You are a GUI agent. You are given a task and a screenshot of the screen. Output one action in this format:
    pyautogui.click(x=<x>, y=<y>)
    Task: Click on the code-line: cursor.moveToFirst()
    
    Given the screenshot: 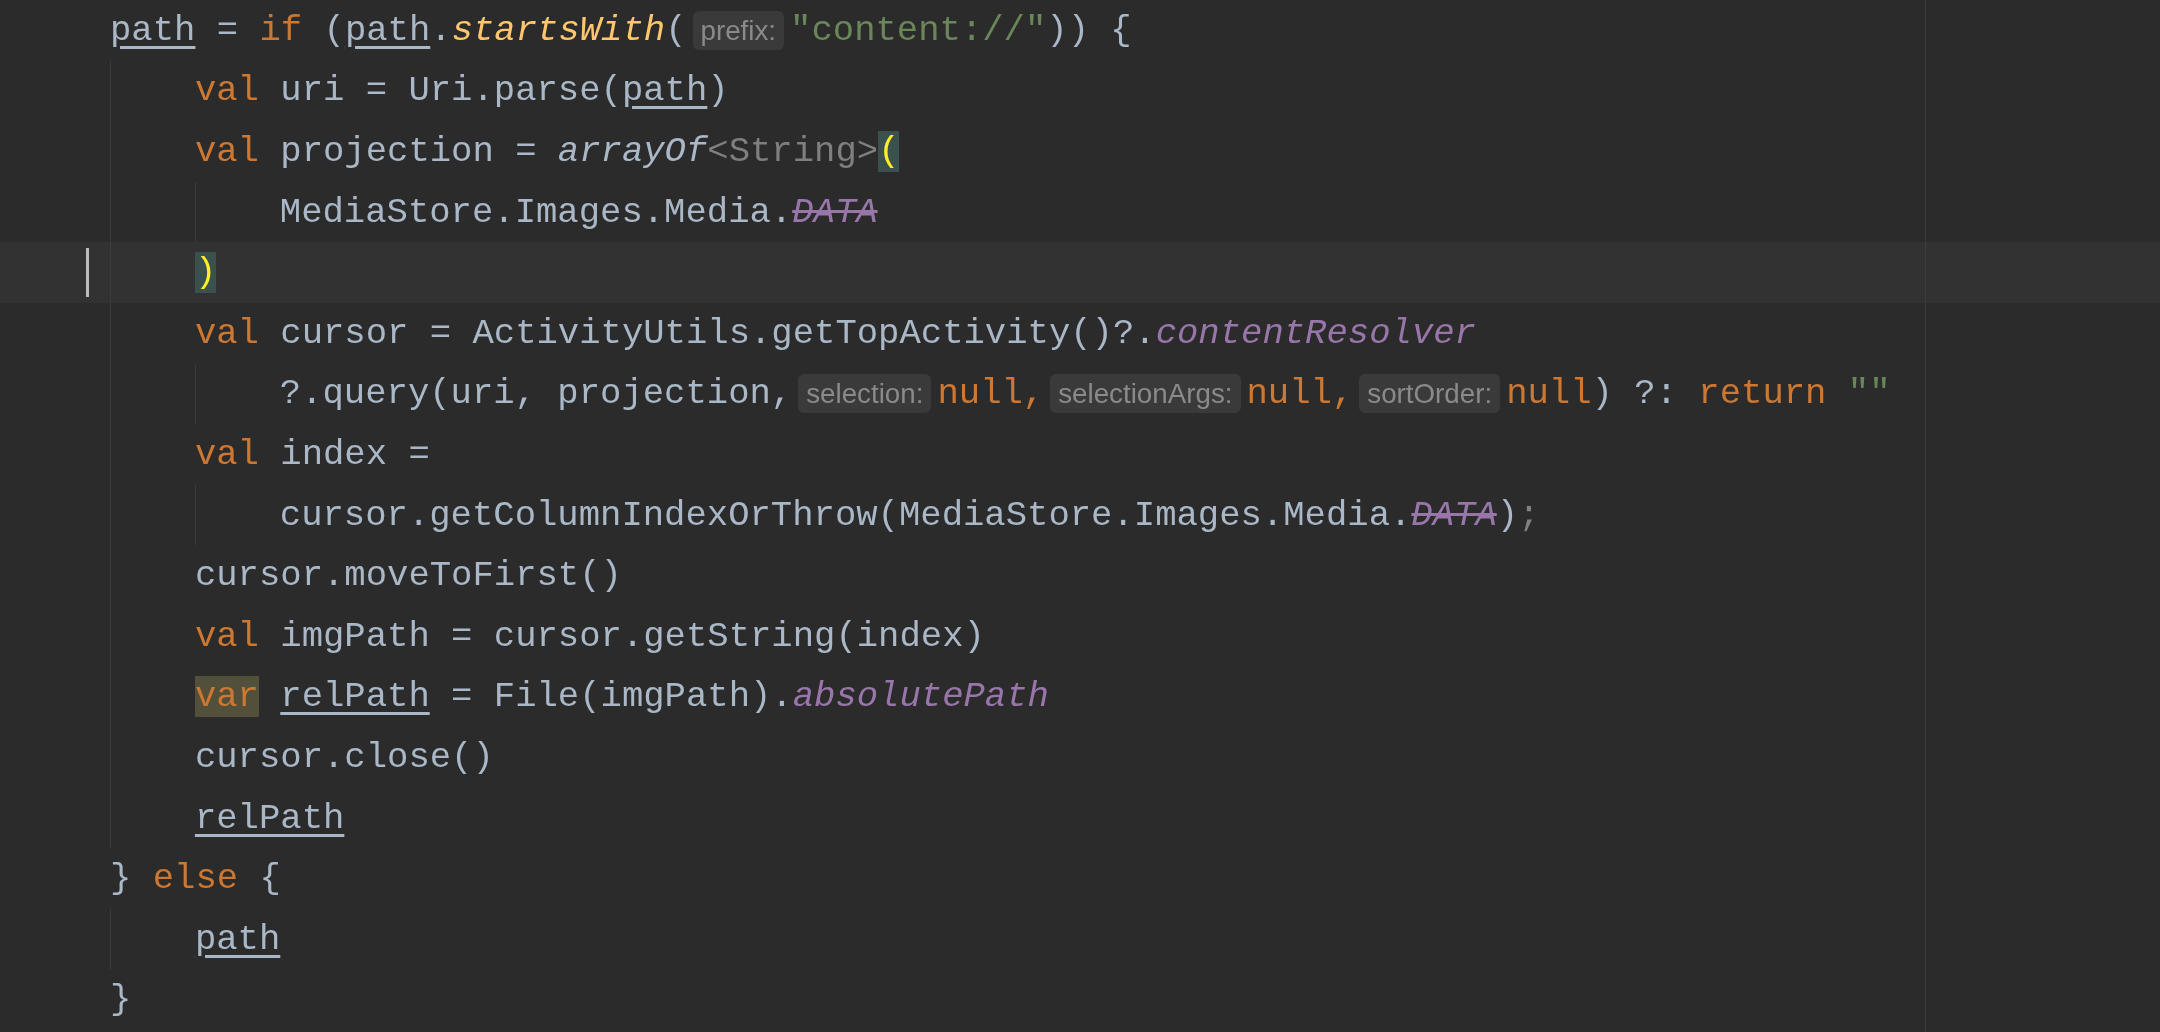 What is the action you would take?
    pyautogui.click(x=408, y=576)
    